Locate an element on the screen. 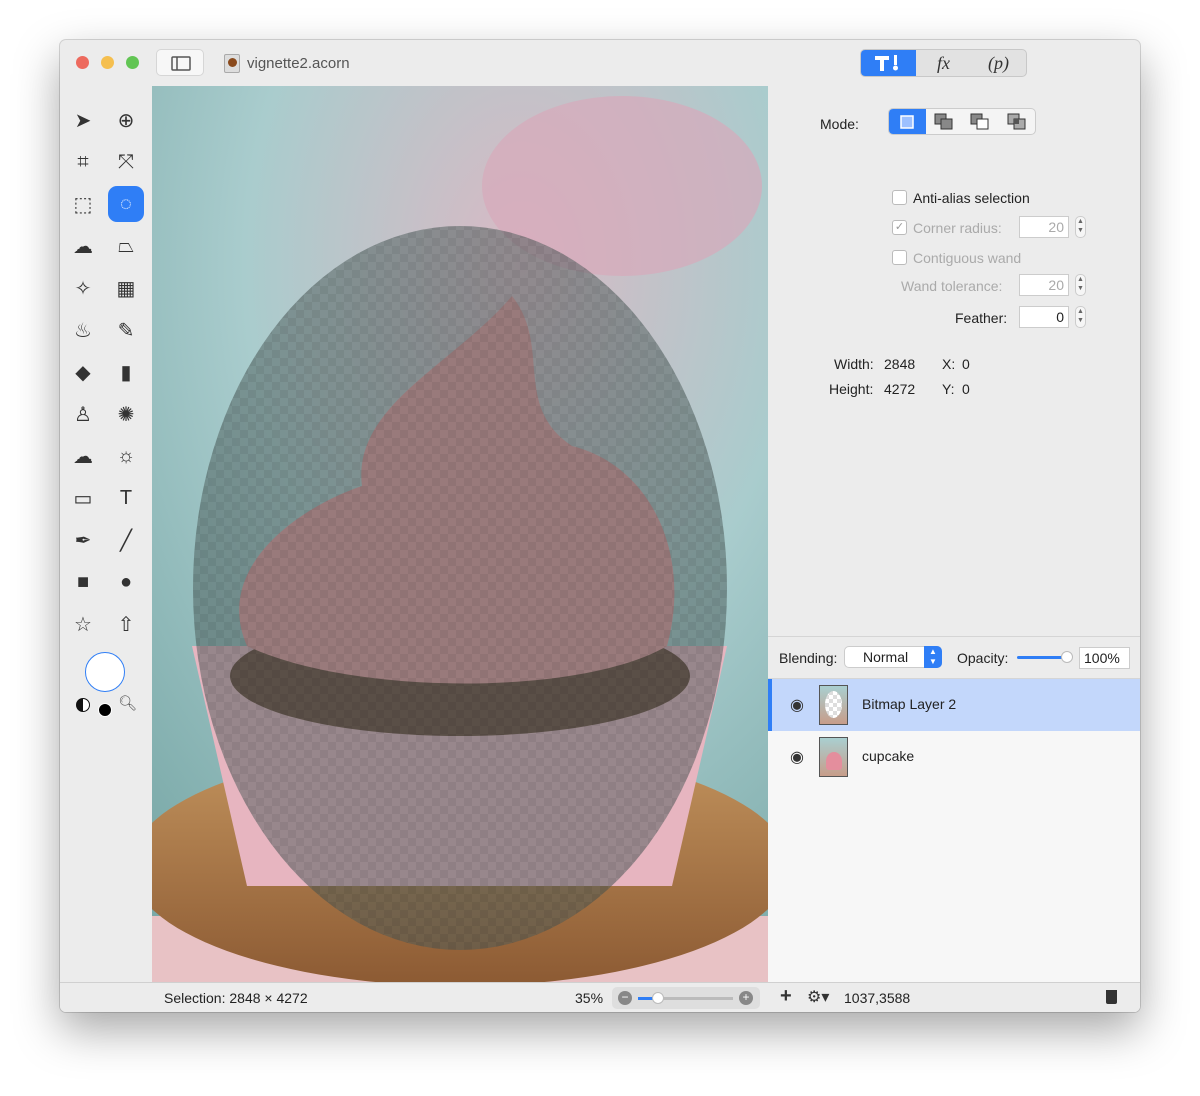 The image size is (1200, 1096). height-label: Height: is located at coordinates (851, 389).